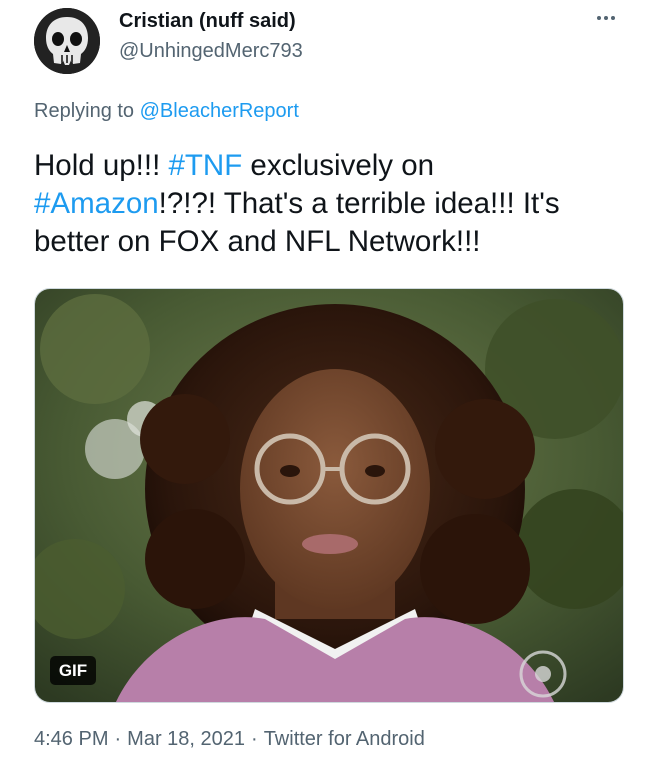 This screenshot has width=649, height=777. I want to click on more-options-button, so click(606, 18).